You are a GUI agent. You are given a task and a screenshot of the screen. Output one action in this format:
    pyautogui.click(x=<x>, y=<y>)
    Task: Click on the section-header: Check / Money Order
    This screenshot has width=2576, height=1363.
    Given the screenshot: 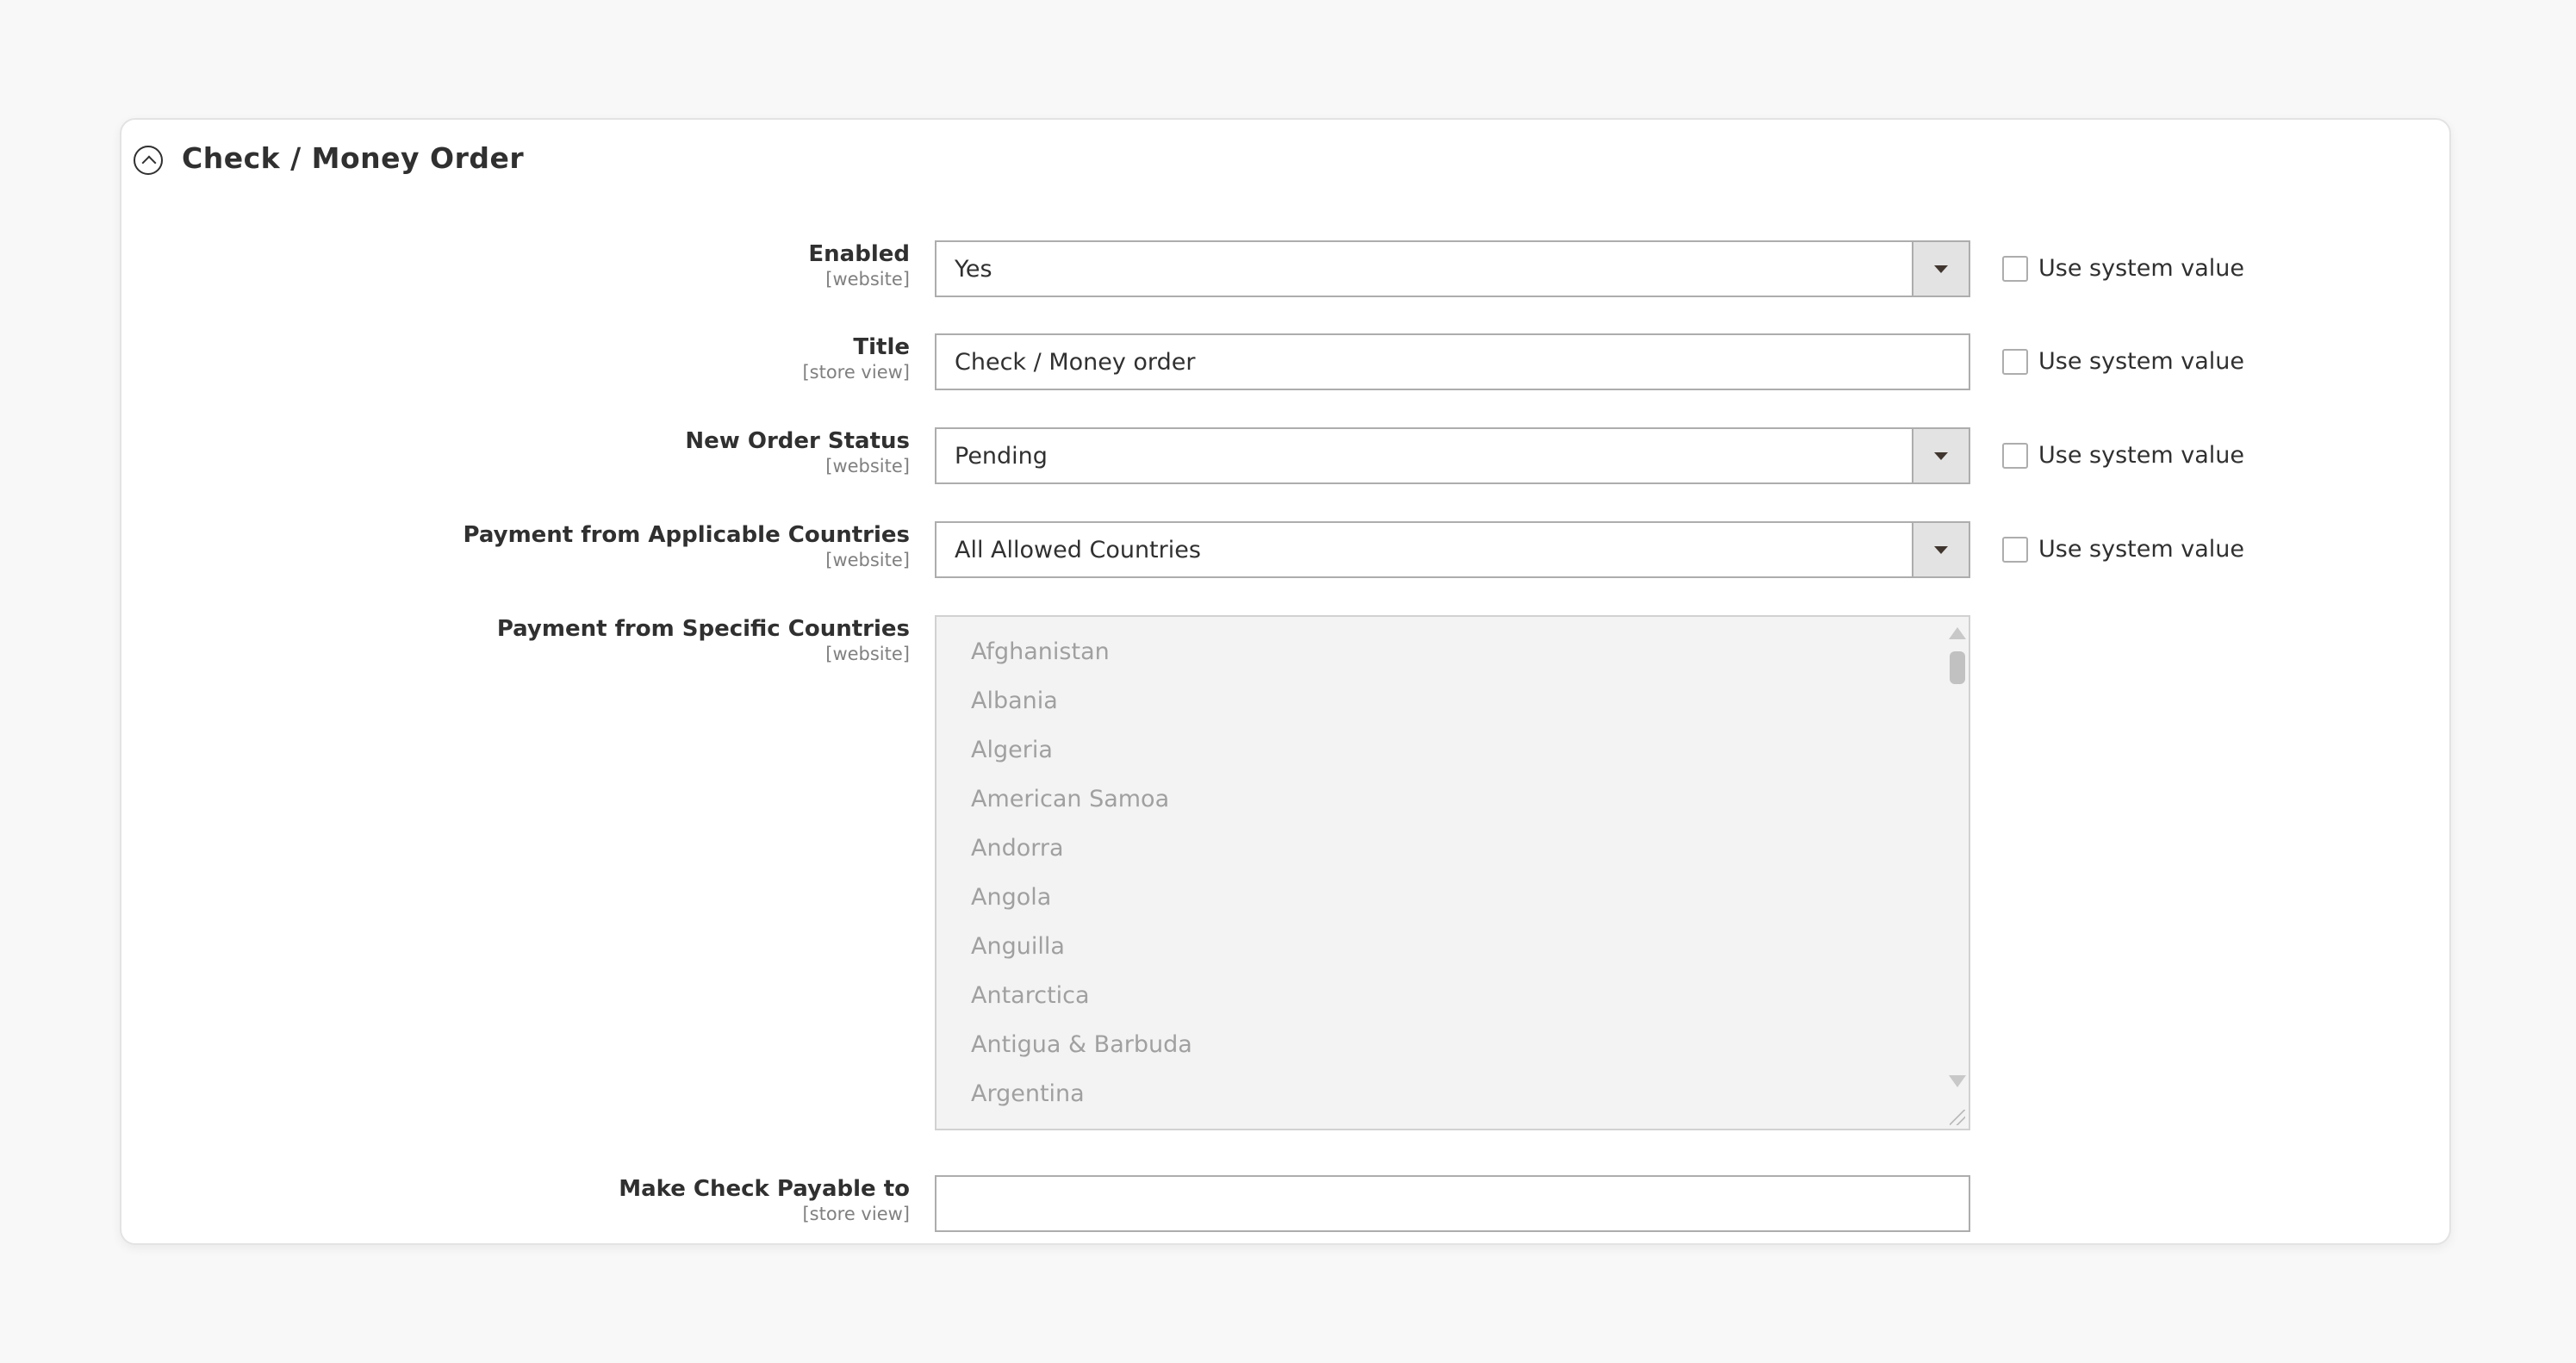 What is the action you would take?
    pyautogui.click(x=329, y=158)
    